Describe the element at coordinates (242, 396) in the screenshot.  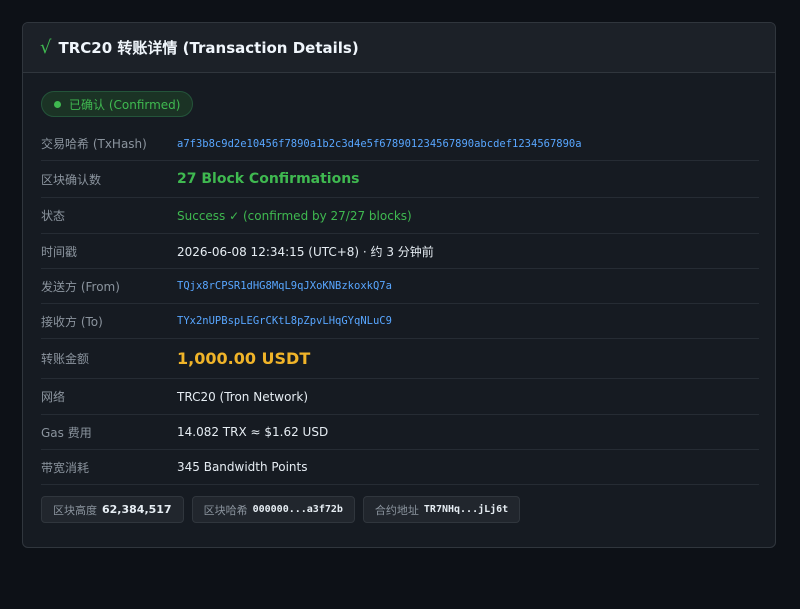
I see `network-value: TRC20 (Tron Network)` at that location.